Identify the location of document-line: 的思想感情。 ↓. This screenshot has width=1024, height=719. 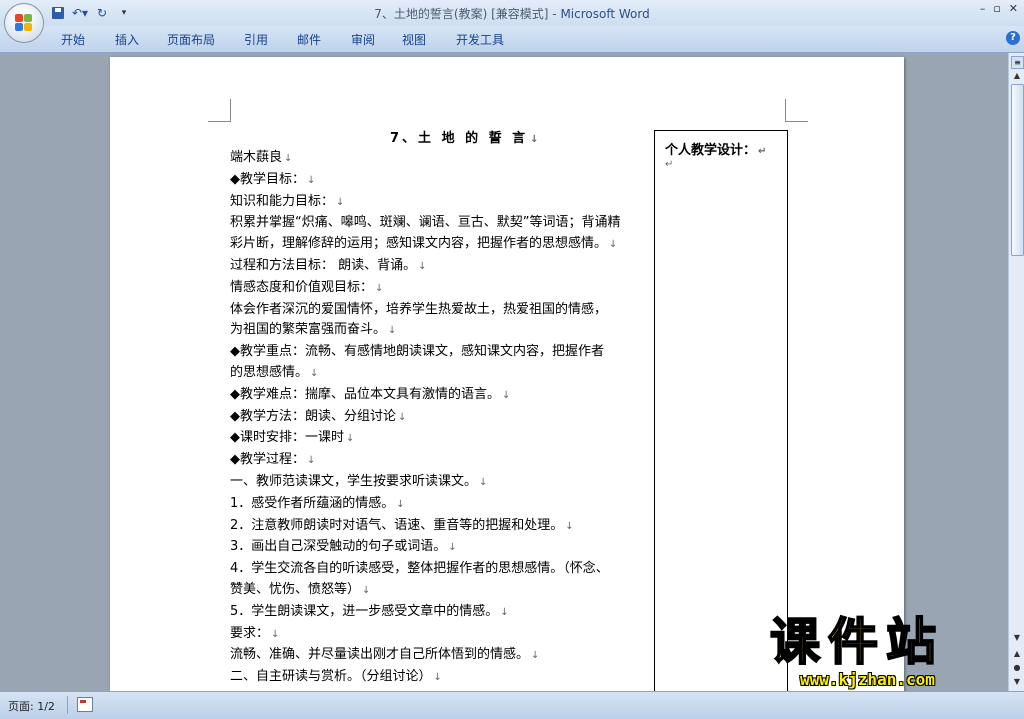
(274, 372).